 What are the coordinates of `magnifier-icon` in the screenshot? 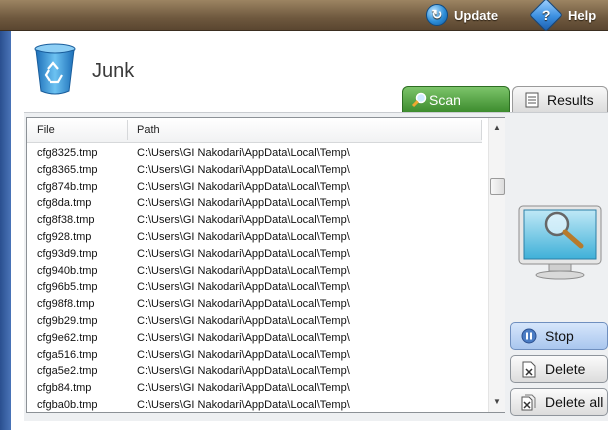 It's located at (419, 100).